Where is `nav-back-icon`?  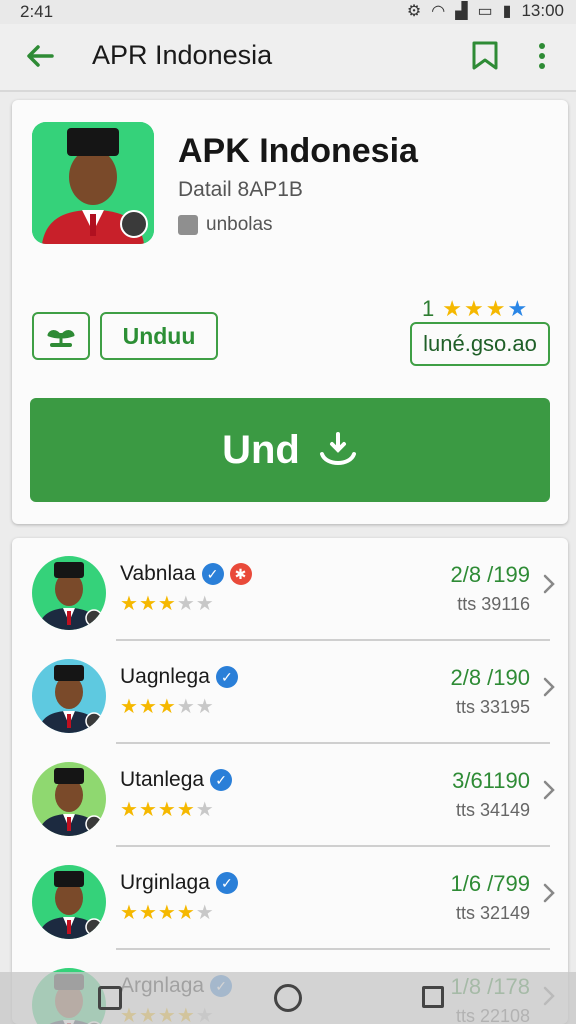
nav-back-icon is located at coordinates (110, 998).